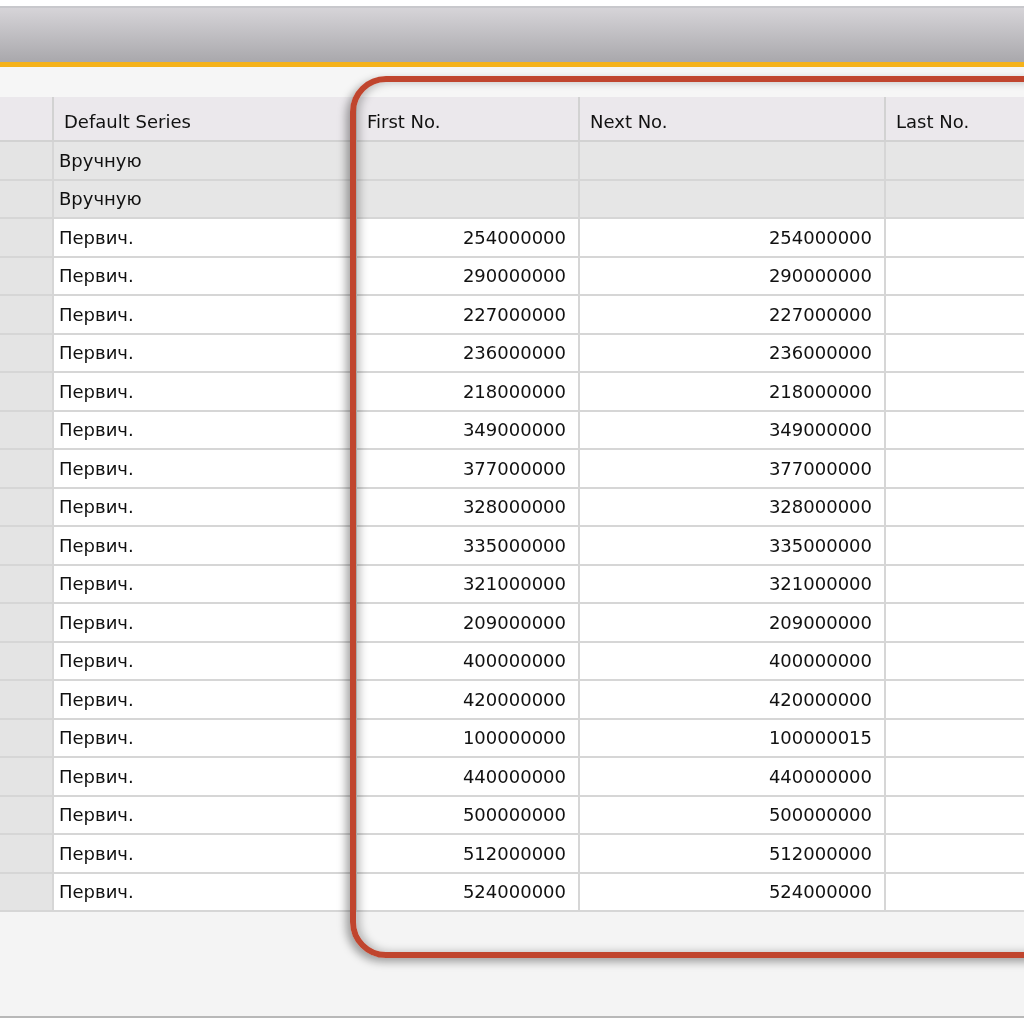  I want to click on column-header: Default Series, so click(205, 119).